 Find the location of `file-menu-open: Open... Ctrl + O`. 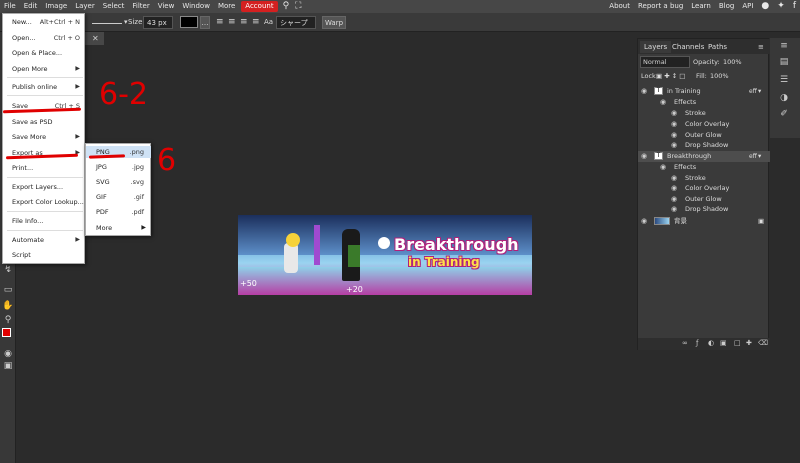

file-menu-open: Open... Ctrl + O is located at coordinates (44, 38).